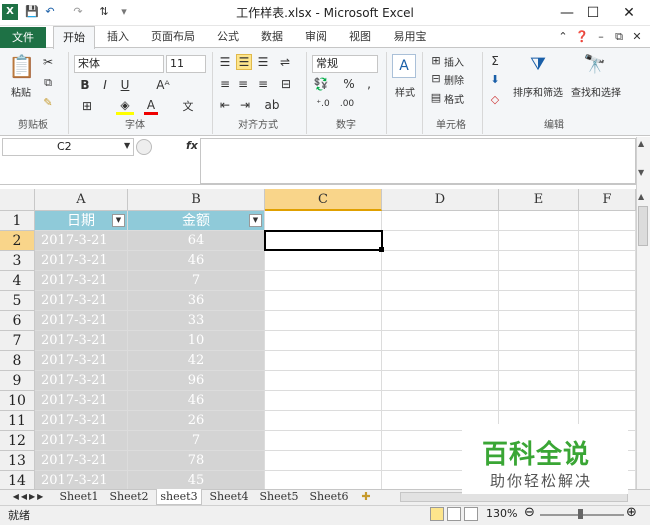  Describe the element at coordinates (321, 84) in the screenshot. I see `currency-icon: 💱` at that location.